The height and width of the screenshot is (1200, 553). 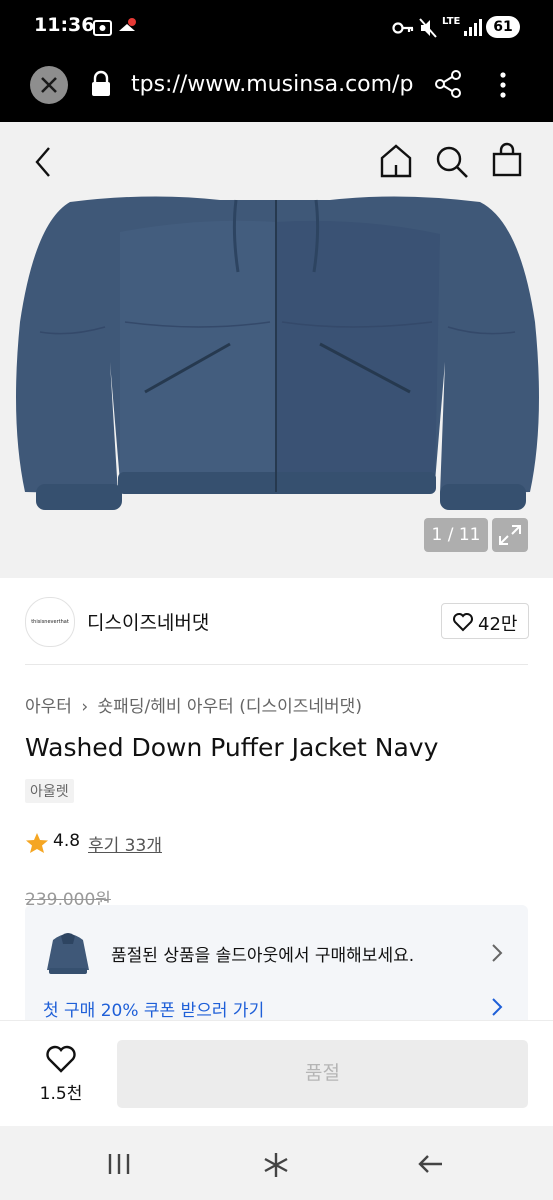 What do you see at coordinates (396, 161) in the screenshot?
I see `home-icon` at bounding box center [396, 161].